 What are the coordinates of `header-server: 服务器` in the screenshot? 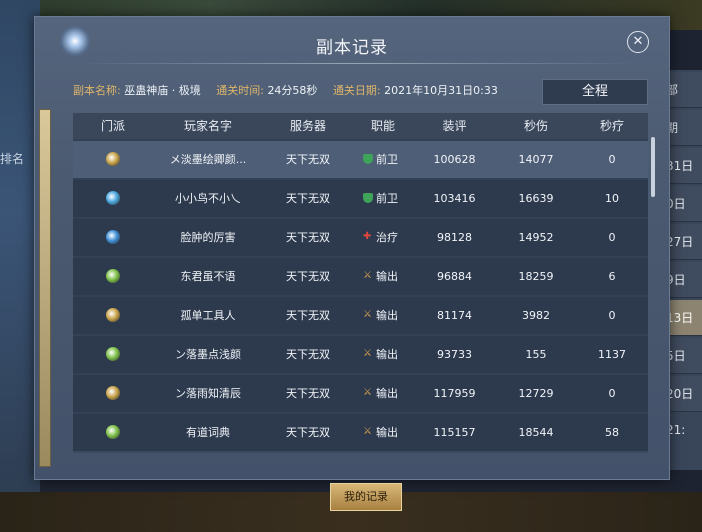 It's located at (307, 126).